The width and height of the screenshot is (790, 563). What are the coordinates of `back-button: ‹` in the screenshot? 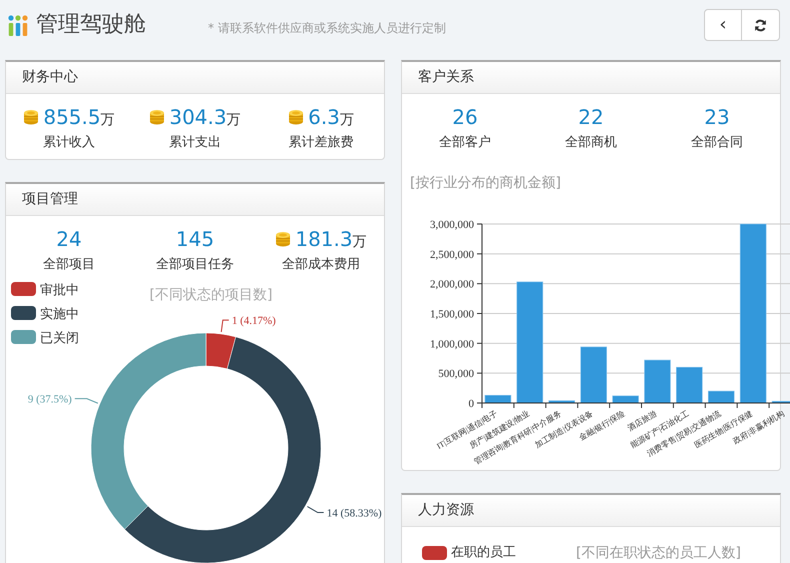 It's located at (723, 25).